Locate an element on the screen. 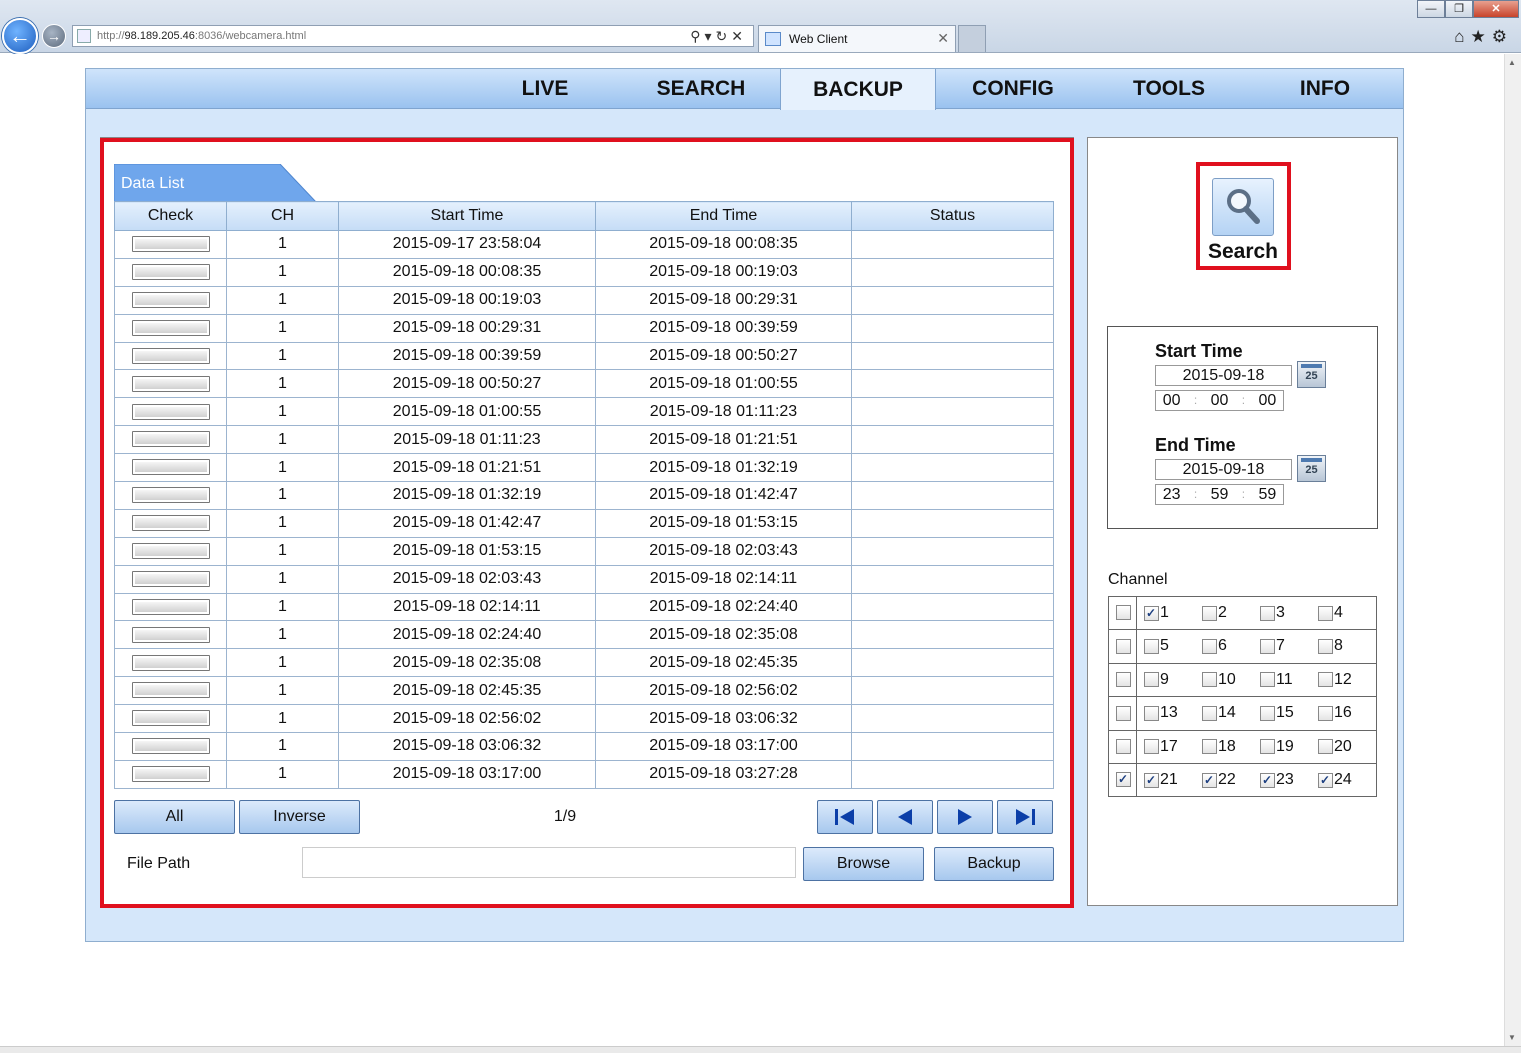 The height and width of the screenshot is (1053, 1521). channel-item: 24 is located at coordinates (1347, 780).